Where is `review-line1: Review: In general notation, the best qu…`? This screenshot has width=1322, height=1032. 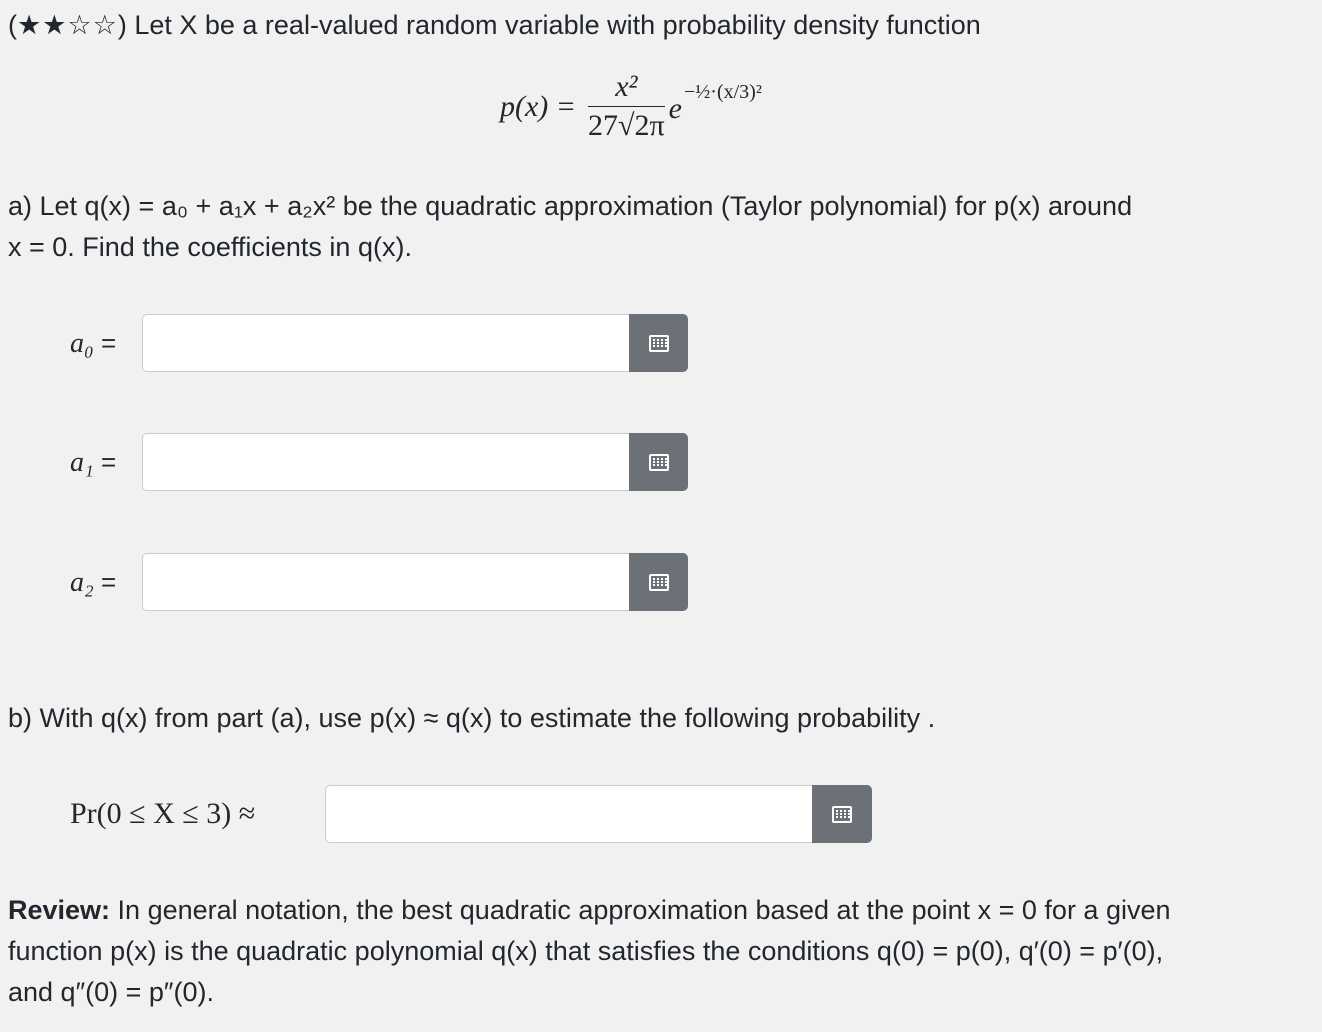
review-line1: Review: In general notation, the best qu… is located at coordinates (589, 910).